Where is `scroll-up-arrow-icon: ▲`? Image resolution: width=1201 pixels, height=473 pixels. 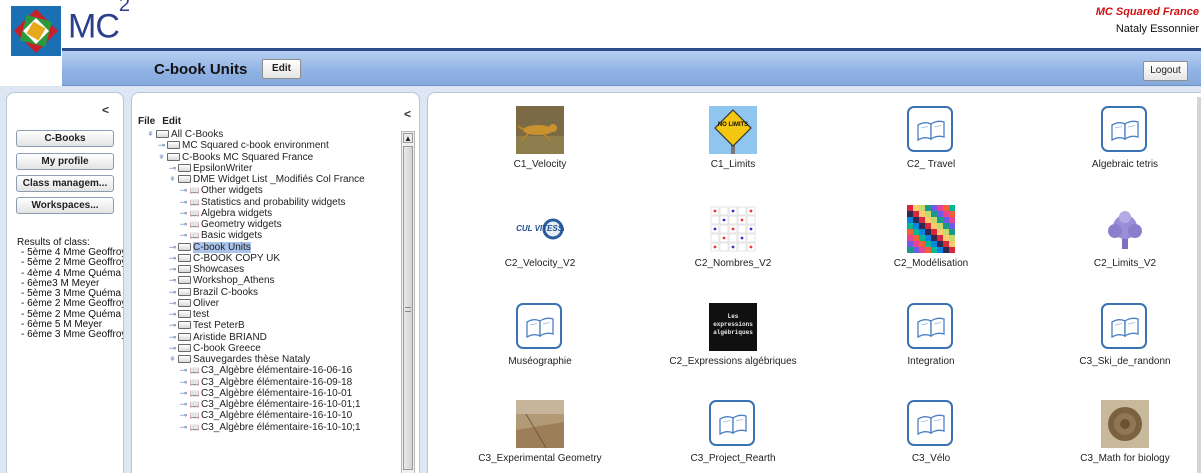 scroll-up-arrow-icon: ▲ is located at coordinates (408, 138).